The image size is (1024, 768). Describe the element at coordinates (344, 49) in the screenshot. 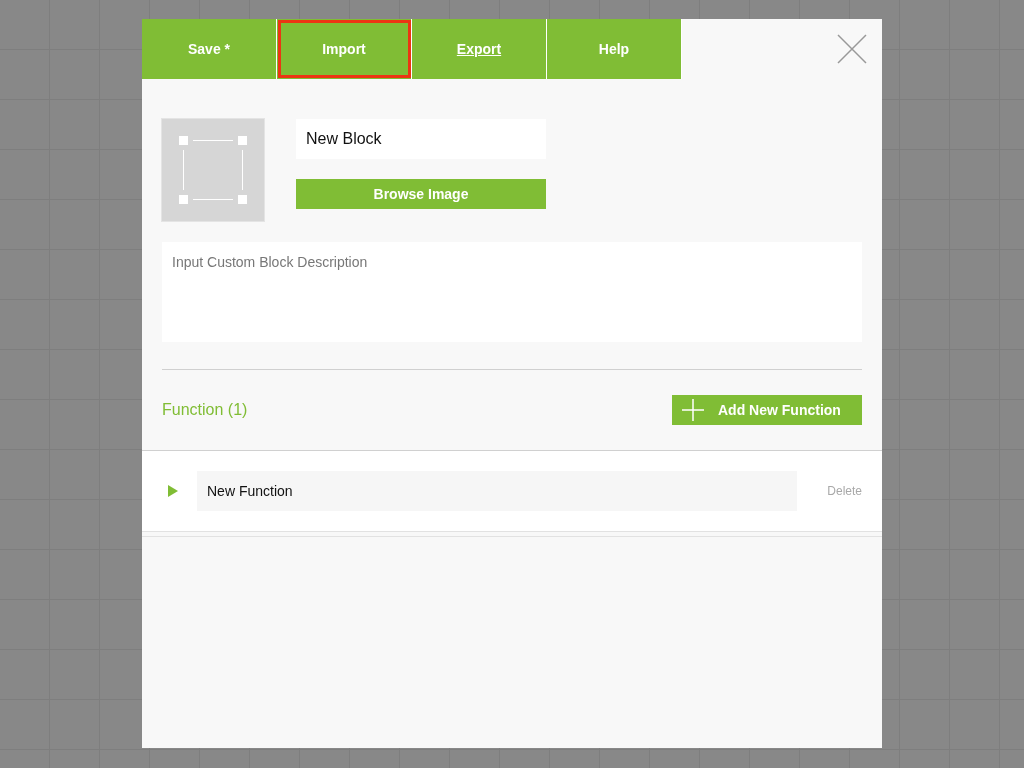

I see `toolbar-tab: Import` at that location.